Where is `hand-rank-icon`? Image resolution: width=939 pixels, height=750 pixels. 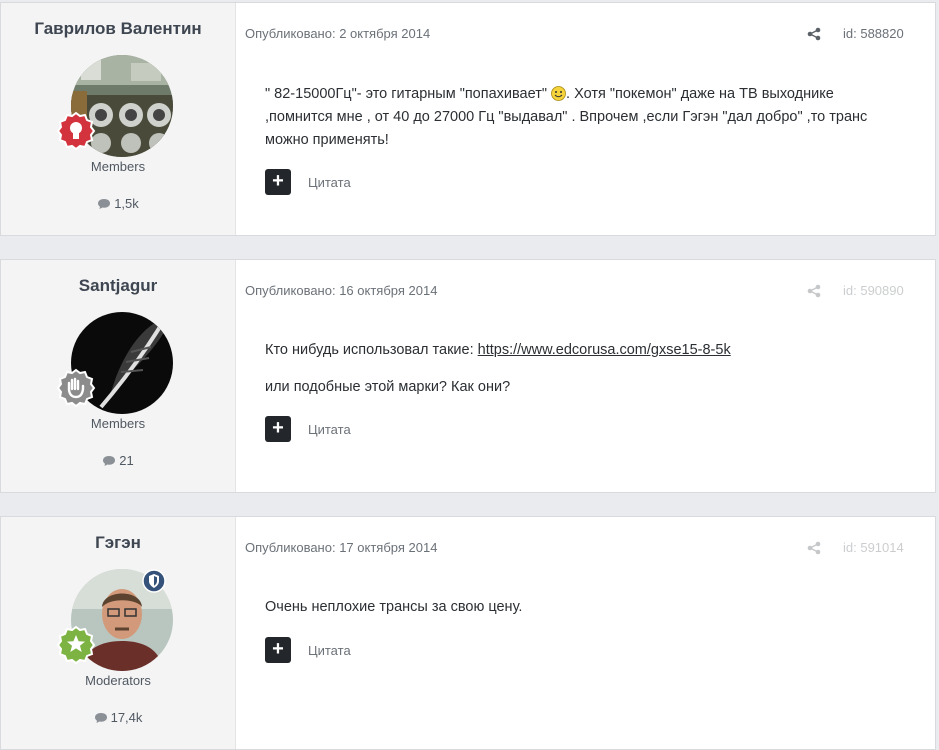
hand-rank-icon is located at coordinates (76, 388).